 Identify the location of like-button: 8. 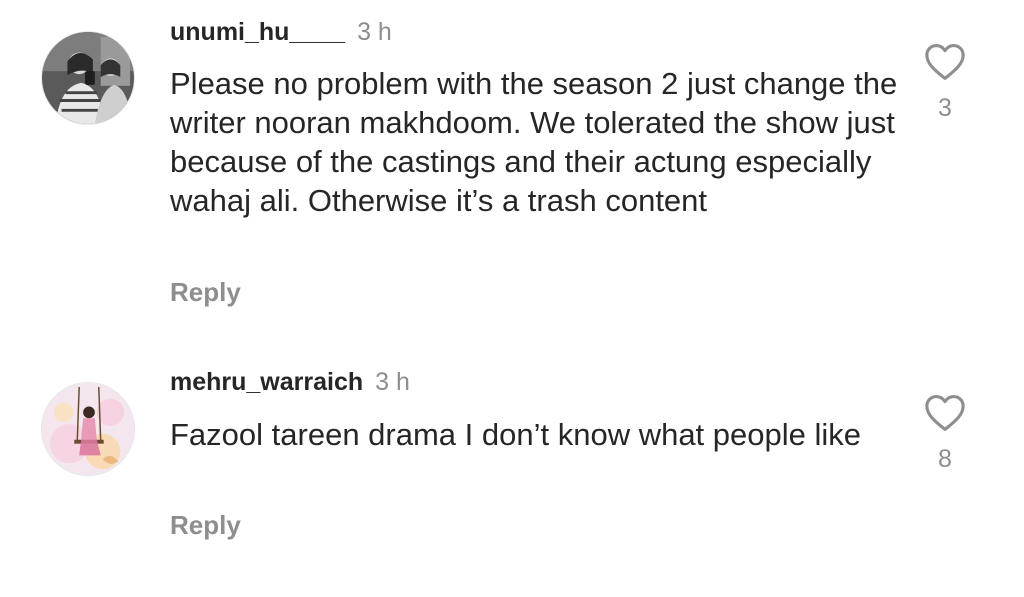
(945, 434).